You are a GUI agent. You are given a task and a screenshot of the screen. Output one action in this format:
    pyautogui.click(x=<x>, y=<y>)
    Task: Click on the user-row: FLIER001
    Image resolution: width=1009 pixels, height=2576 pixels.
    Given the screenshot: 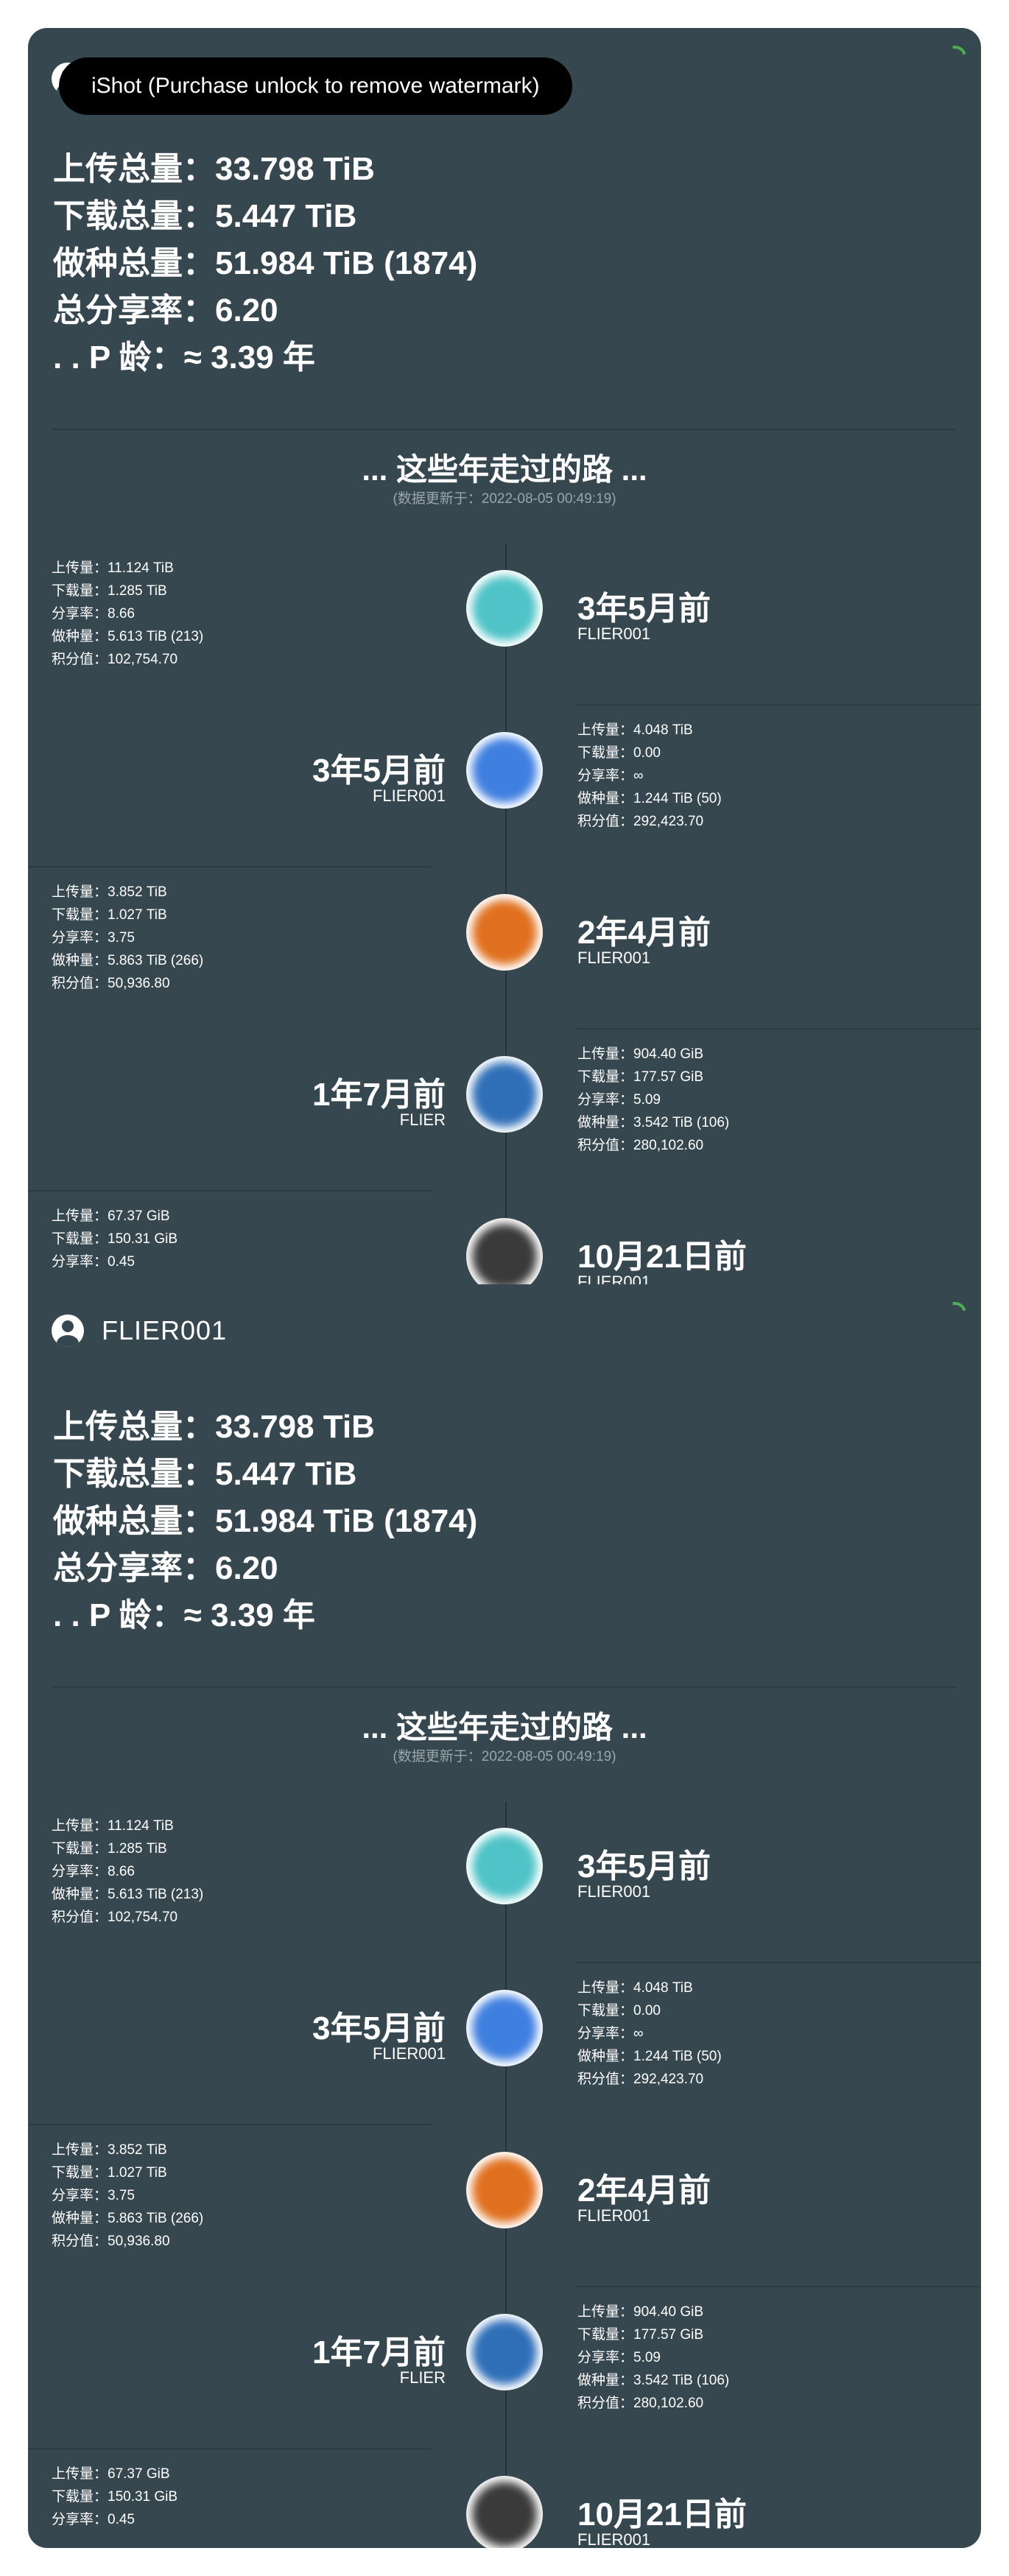 What is the action you would take?
    pyautogui.click(x=139, y=1331)
    